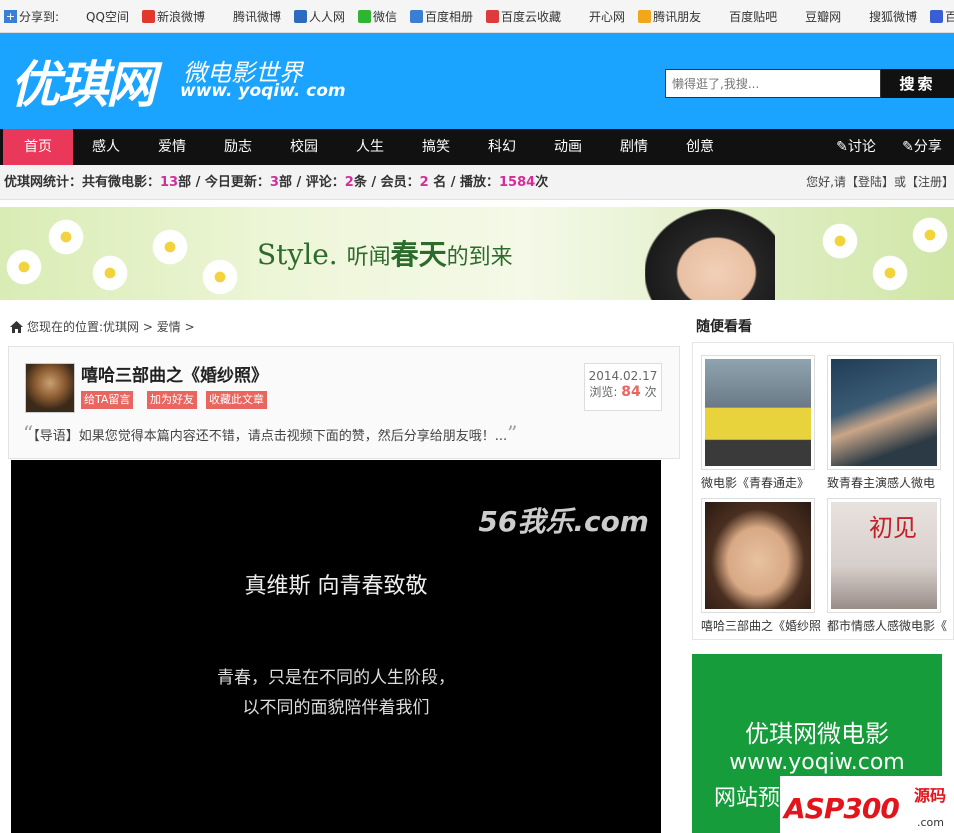  What do you see at coordinates (542, 182) in the screenshot?
I see `stats-plays-unit: 次` at bounding box center [542, 182].